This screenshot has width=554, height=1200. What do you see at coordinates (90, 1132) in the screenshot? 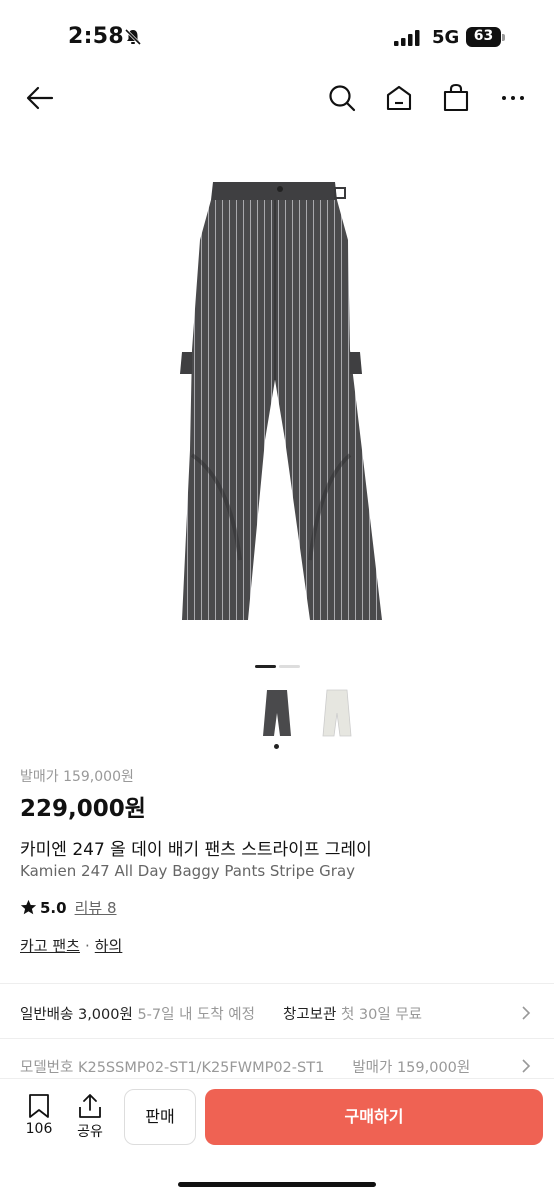
I see `share-label: 공유` at bounding box center [90, 1132].